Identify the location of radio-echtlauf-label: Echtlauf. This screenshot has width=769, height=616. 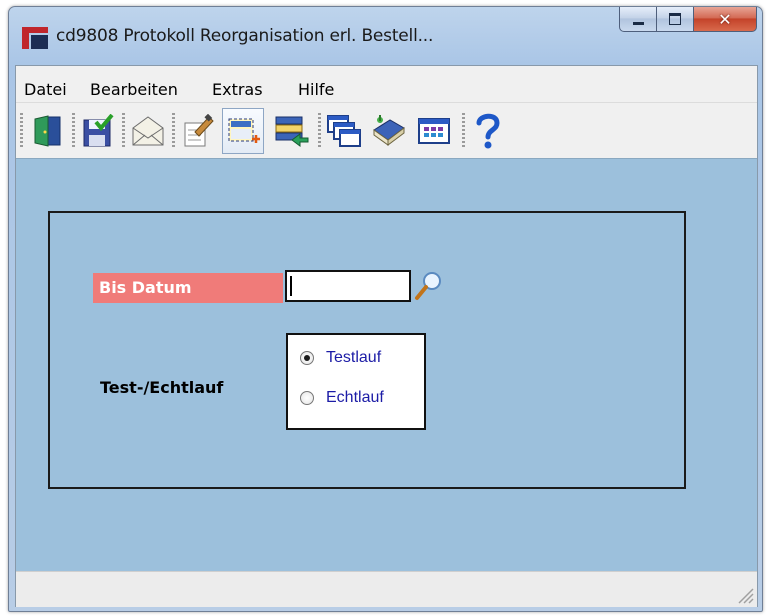
(355, 398).